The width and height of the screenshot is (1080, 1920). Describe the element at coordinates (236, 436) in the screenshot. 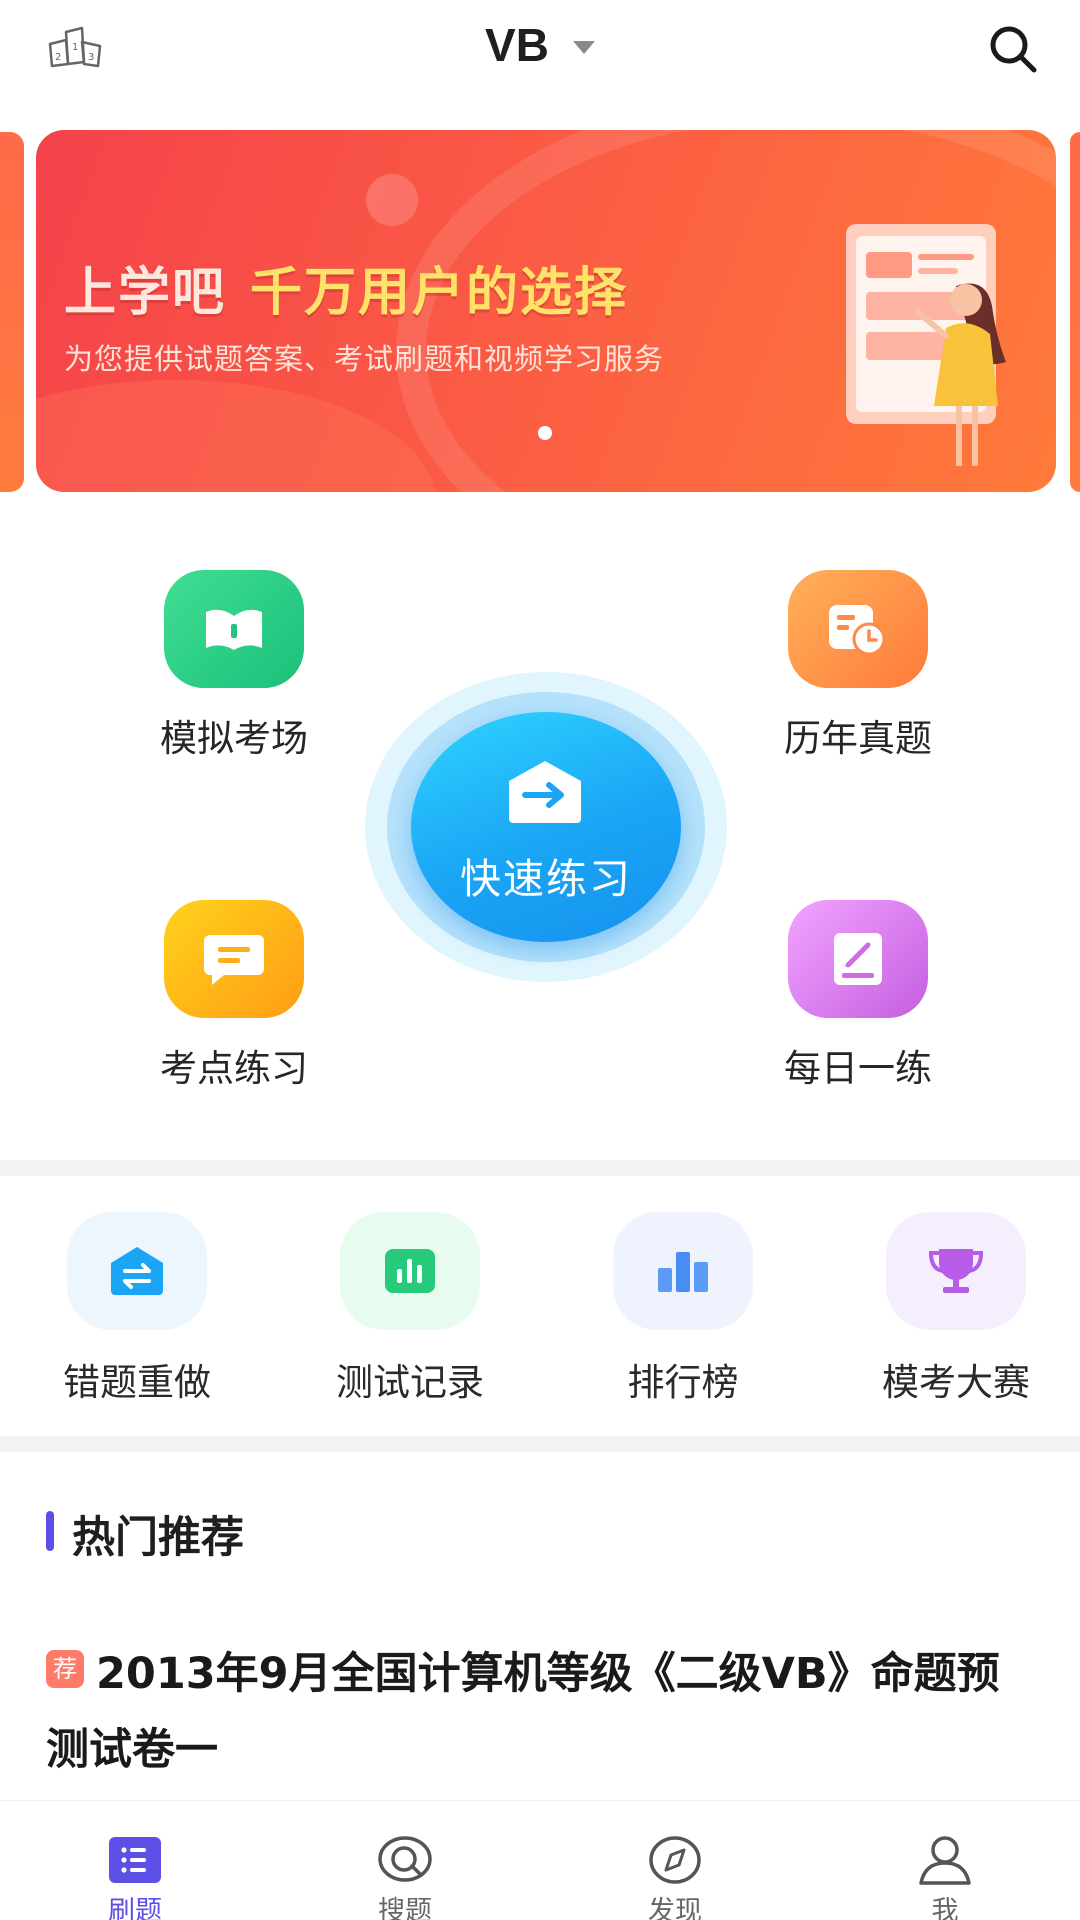

I see `banner-decor-blob` at that location.